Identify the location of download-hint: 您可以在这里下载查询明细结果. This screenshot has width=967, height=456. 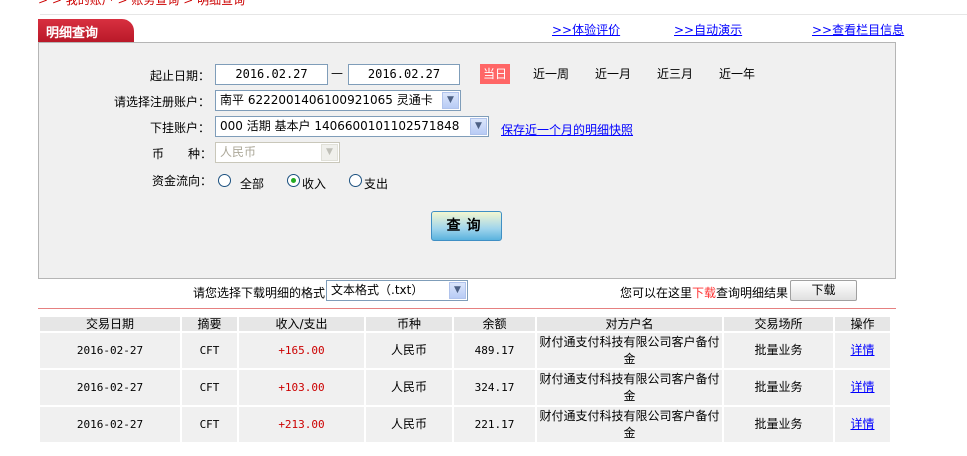
(704, 292).